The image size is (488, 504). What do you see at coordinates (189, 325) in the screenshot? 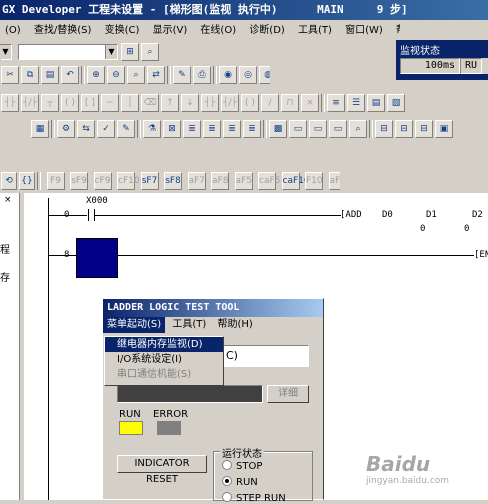
I see `menu-tools: 工具(T)` at bounding box center [189, 325].